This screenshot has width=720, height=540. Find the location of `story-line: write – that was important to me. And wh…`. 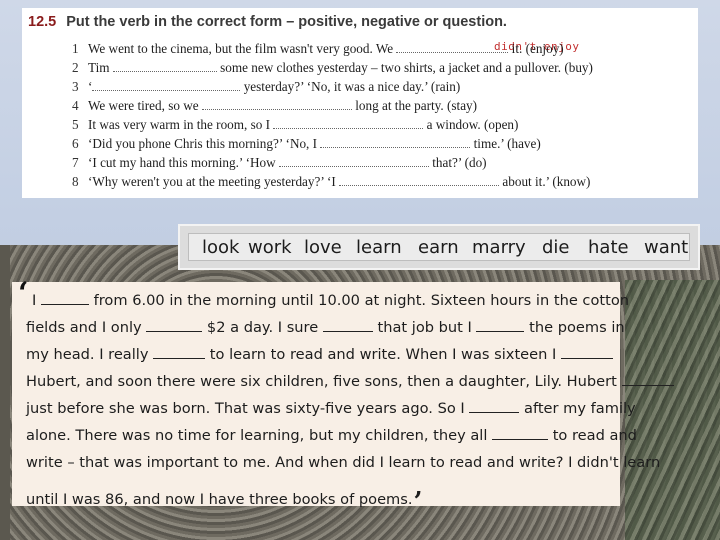

story-line: write – that was important to me. And wh… is located at coordinates (343, 462).